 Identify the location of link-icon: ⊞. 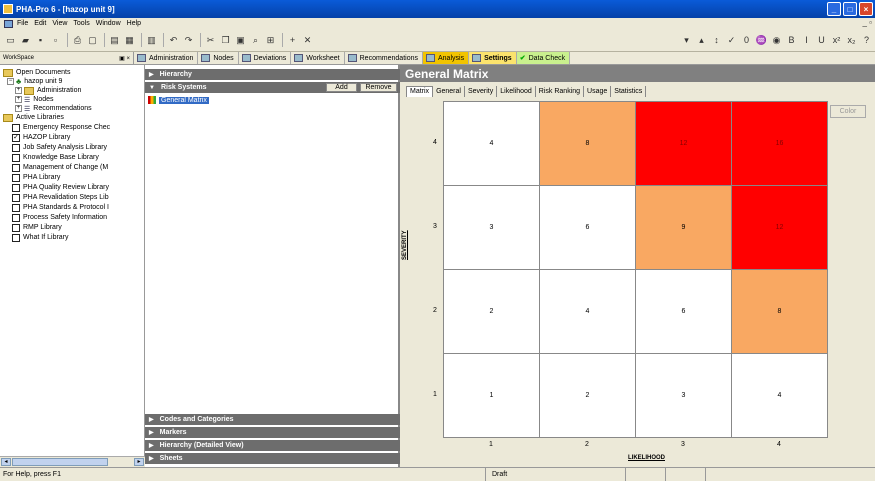
(270, 40).